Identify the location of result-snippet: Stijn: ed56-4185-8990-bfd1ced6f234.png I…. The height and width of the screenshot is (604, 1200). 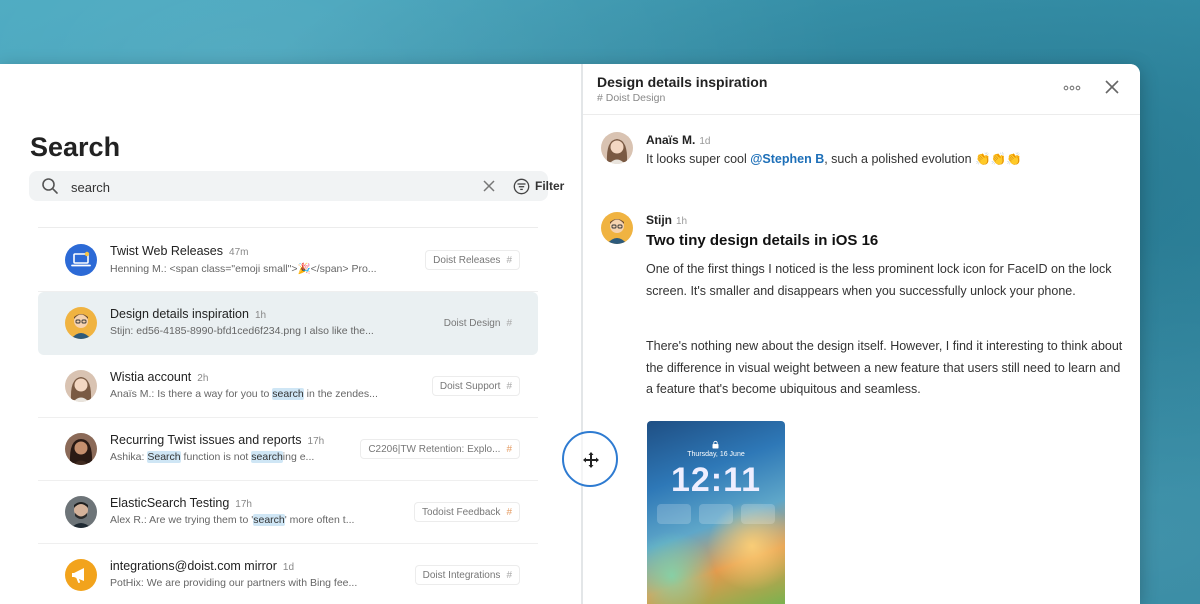
(242, 331).